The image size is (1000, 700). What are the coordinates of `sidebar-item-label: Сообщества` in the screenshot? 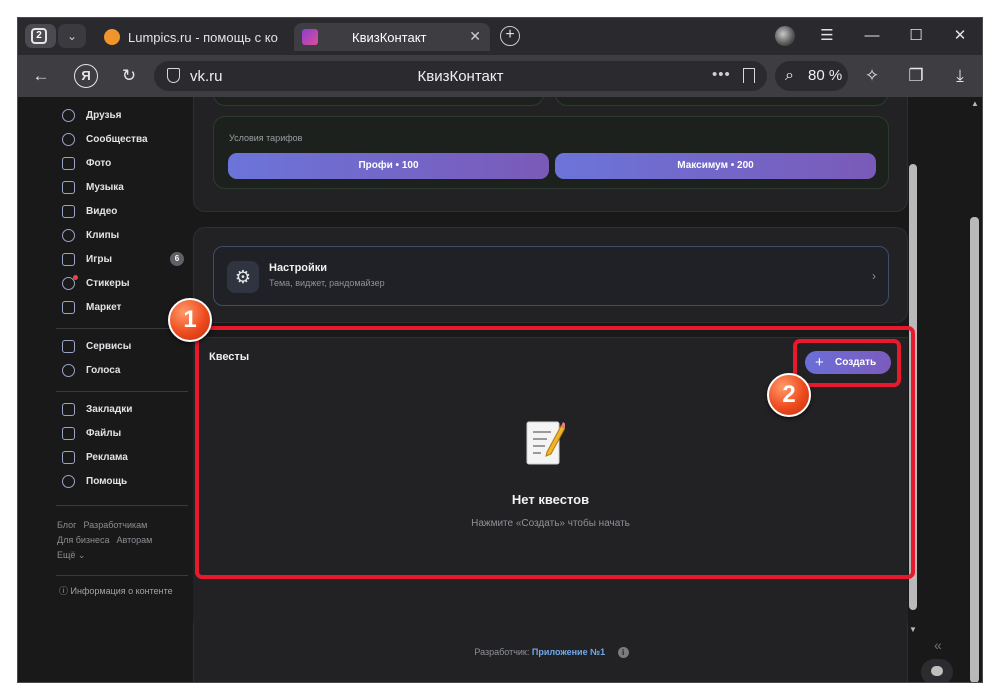 It's located at (117, 139).